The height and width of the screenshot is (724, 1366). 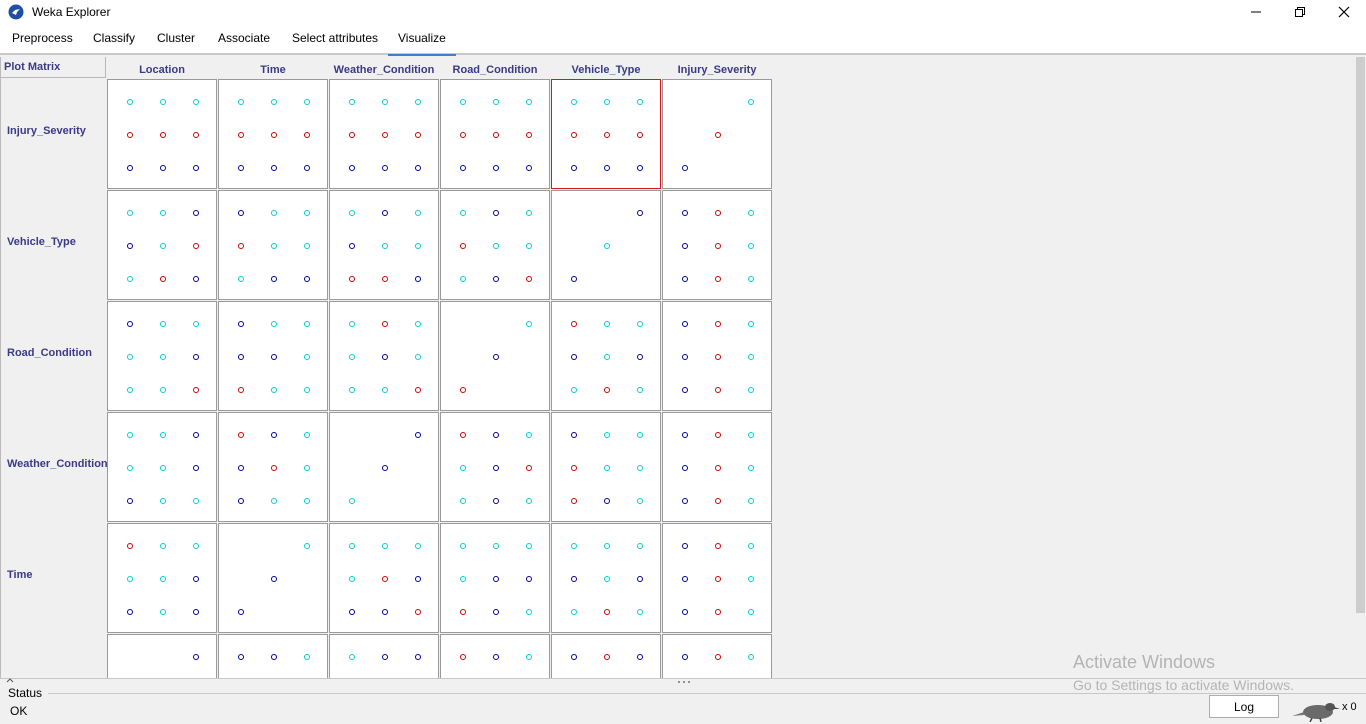 What do you see at coordinates (1244, 706) in the screenshot?
I see `log-button: Log` at bounding box center [1244, 706].